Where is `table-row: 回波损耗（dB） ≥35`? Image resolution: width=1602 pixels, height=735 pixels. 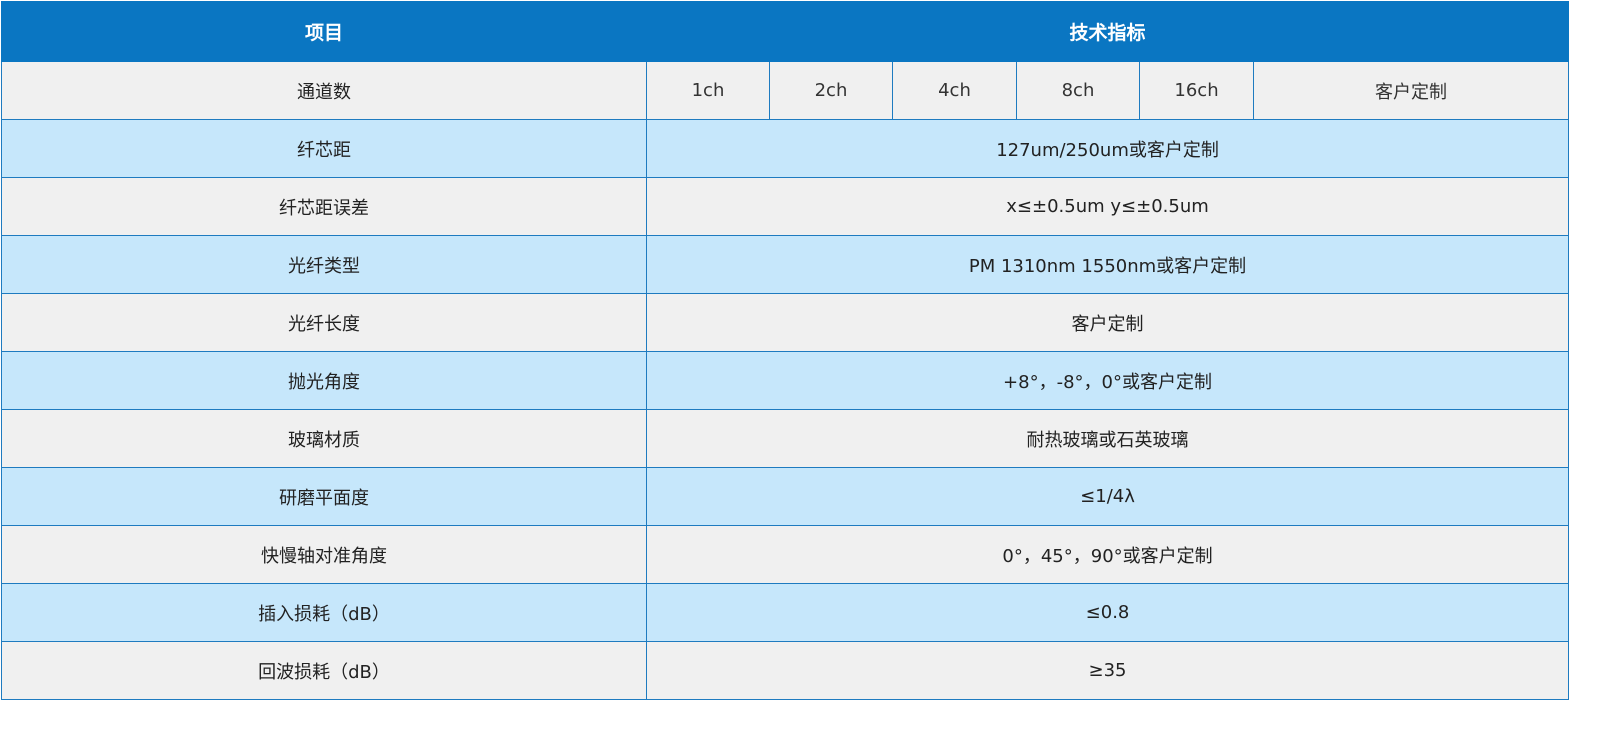 table-row: 回波损耗（dB） ≥35 is located at coordinates (785, 670).